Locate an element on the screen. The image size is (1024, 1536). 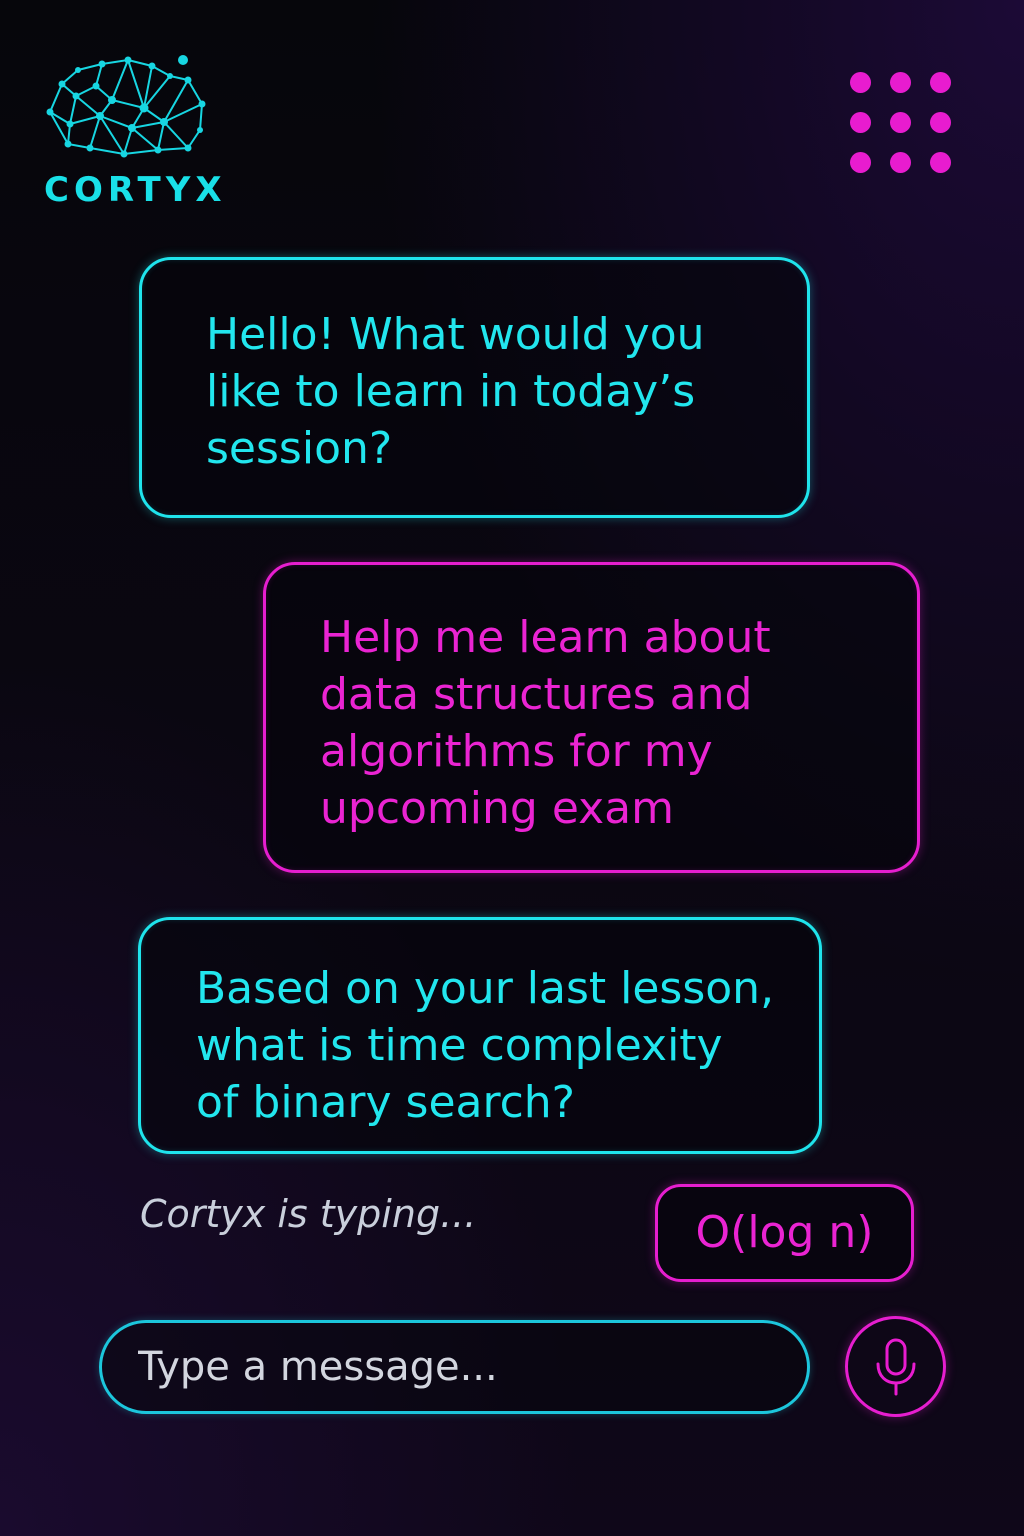
suggested-reply-text: O(log n) is located at coordinates (784, 1232).